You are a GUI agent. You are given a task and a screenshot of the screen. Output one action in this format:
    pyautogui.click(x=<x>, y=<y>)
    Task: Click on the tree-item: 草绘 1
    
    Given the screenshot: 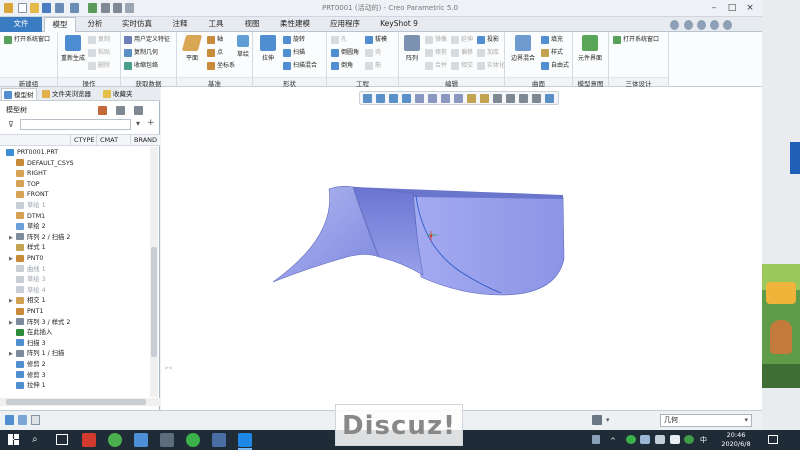 What is the action you would take?
    pyautogui.click(x=31, y=206)
    